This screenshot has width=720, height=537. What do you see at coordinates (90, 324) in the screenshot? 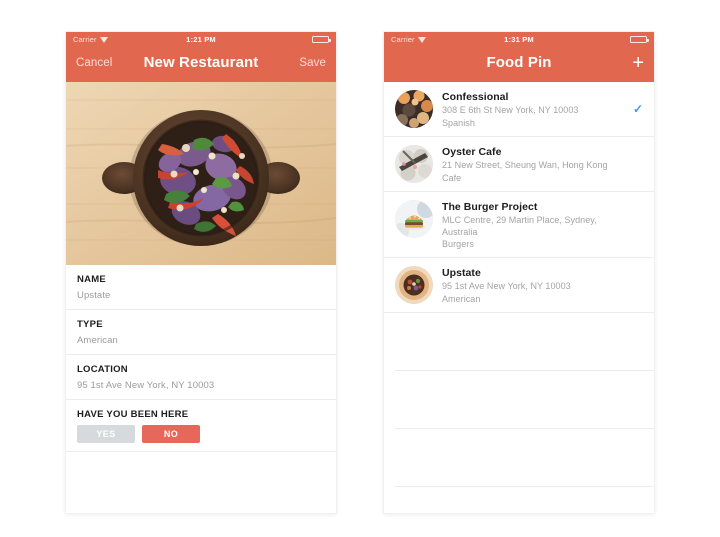
I see `field-type-label: TYPE` at bounding box center [90, 324].